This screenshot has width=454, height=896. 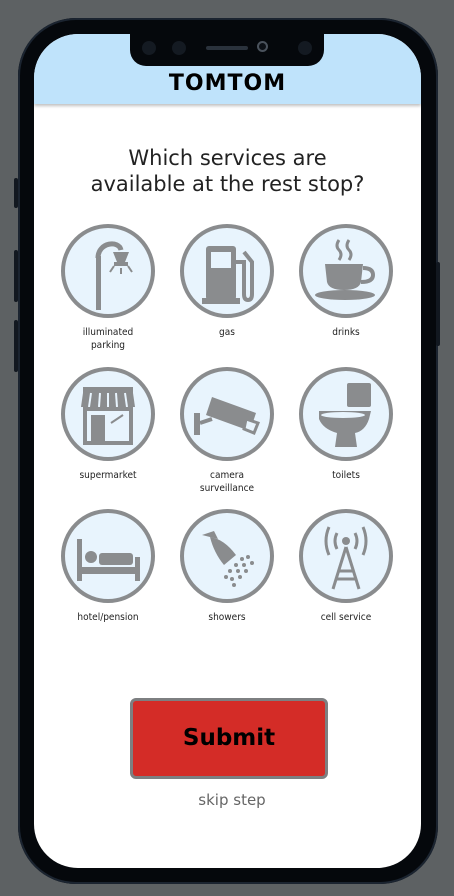 I want to click on service-label: illuminated parking, so click(x=108, y=339).